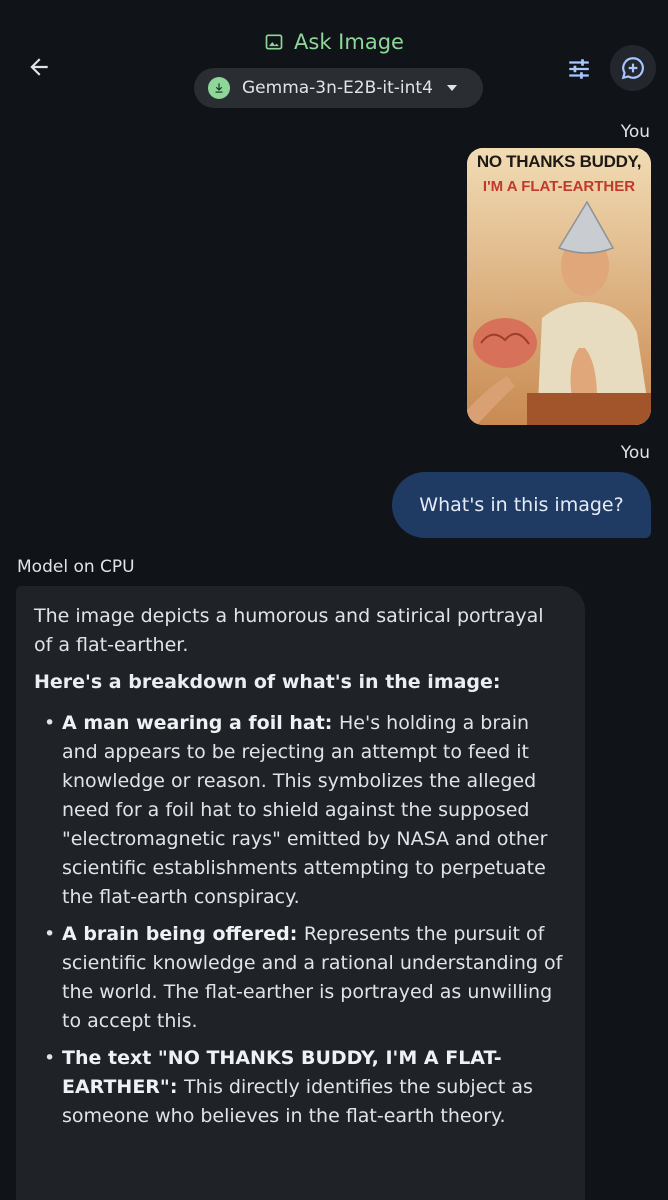  What do you see at coordinates (635, 132) in the screenshot?
I see `sender-label-user: You` at bounding box center [635, 132].